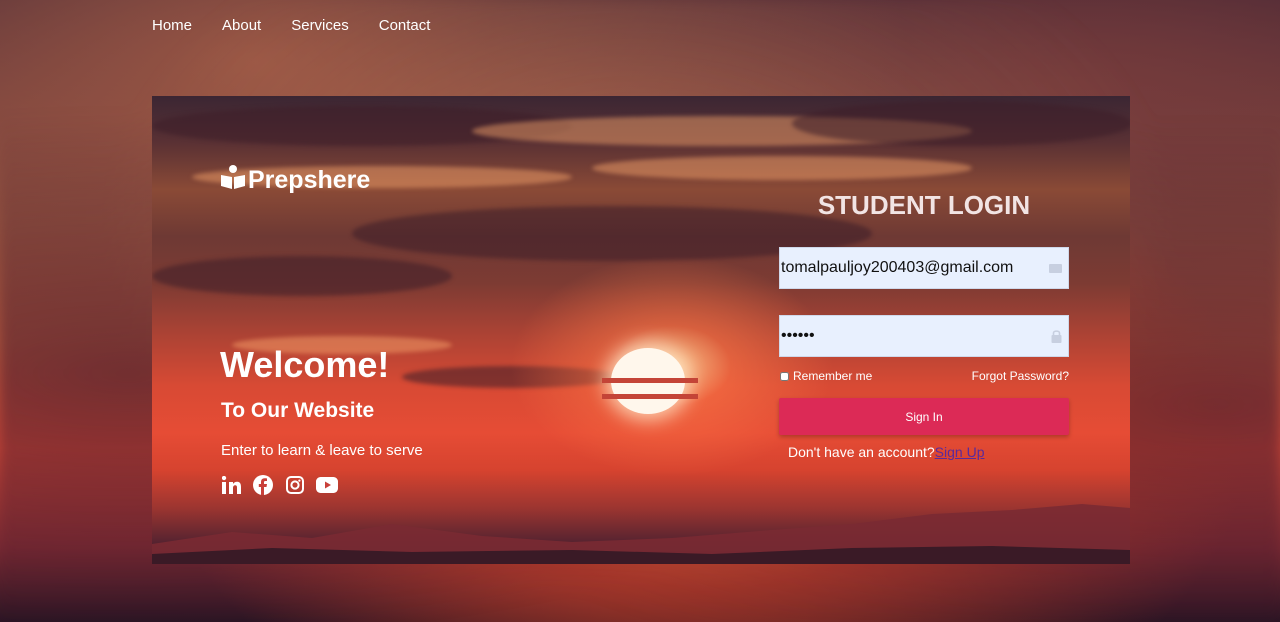 This screenshot has height=622, width=1280. Describe the element at coordinates (241, 26) in the screenshot. I see `nav-about: About` at that location.